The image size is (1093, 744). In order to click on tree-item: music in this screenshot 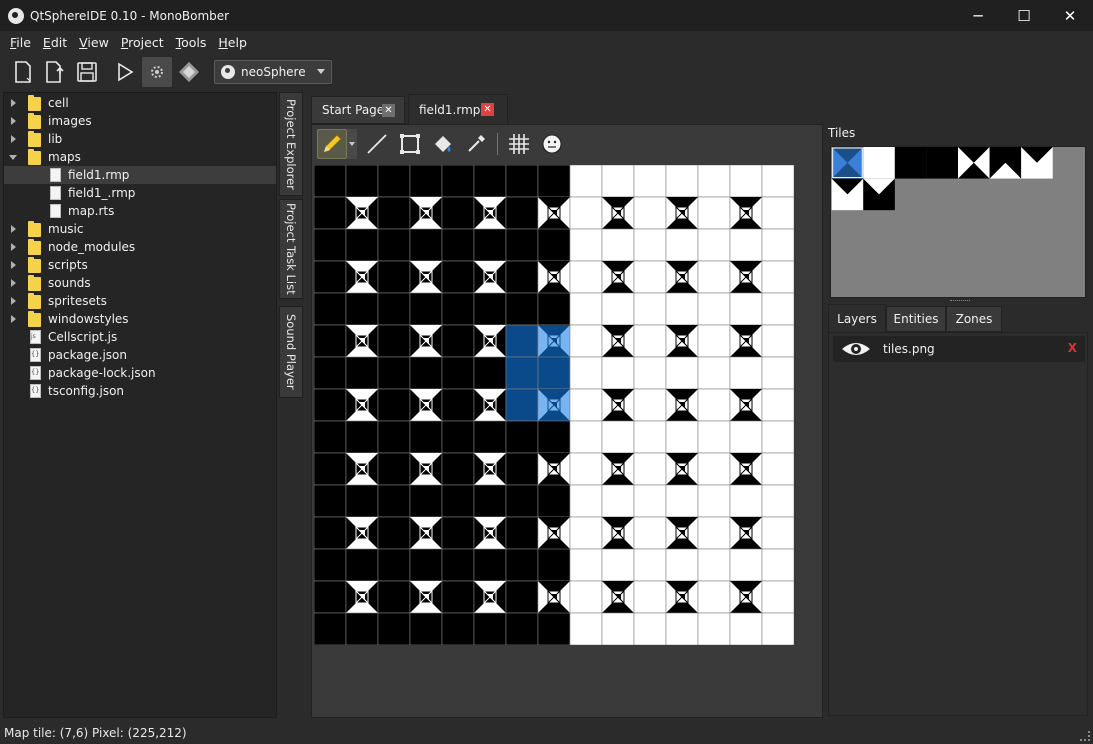, I will do `click(140, 229)`.